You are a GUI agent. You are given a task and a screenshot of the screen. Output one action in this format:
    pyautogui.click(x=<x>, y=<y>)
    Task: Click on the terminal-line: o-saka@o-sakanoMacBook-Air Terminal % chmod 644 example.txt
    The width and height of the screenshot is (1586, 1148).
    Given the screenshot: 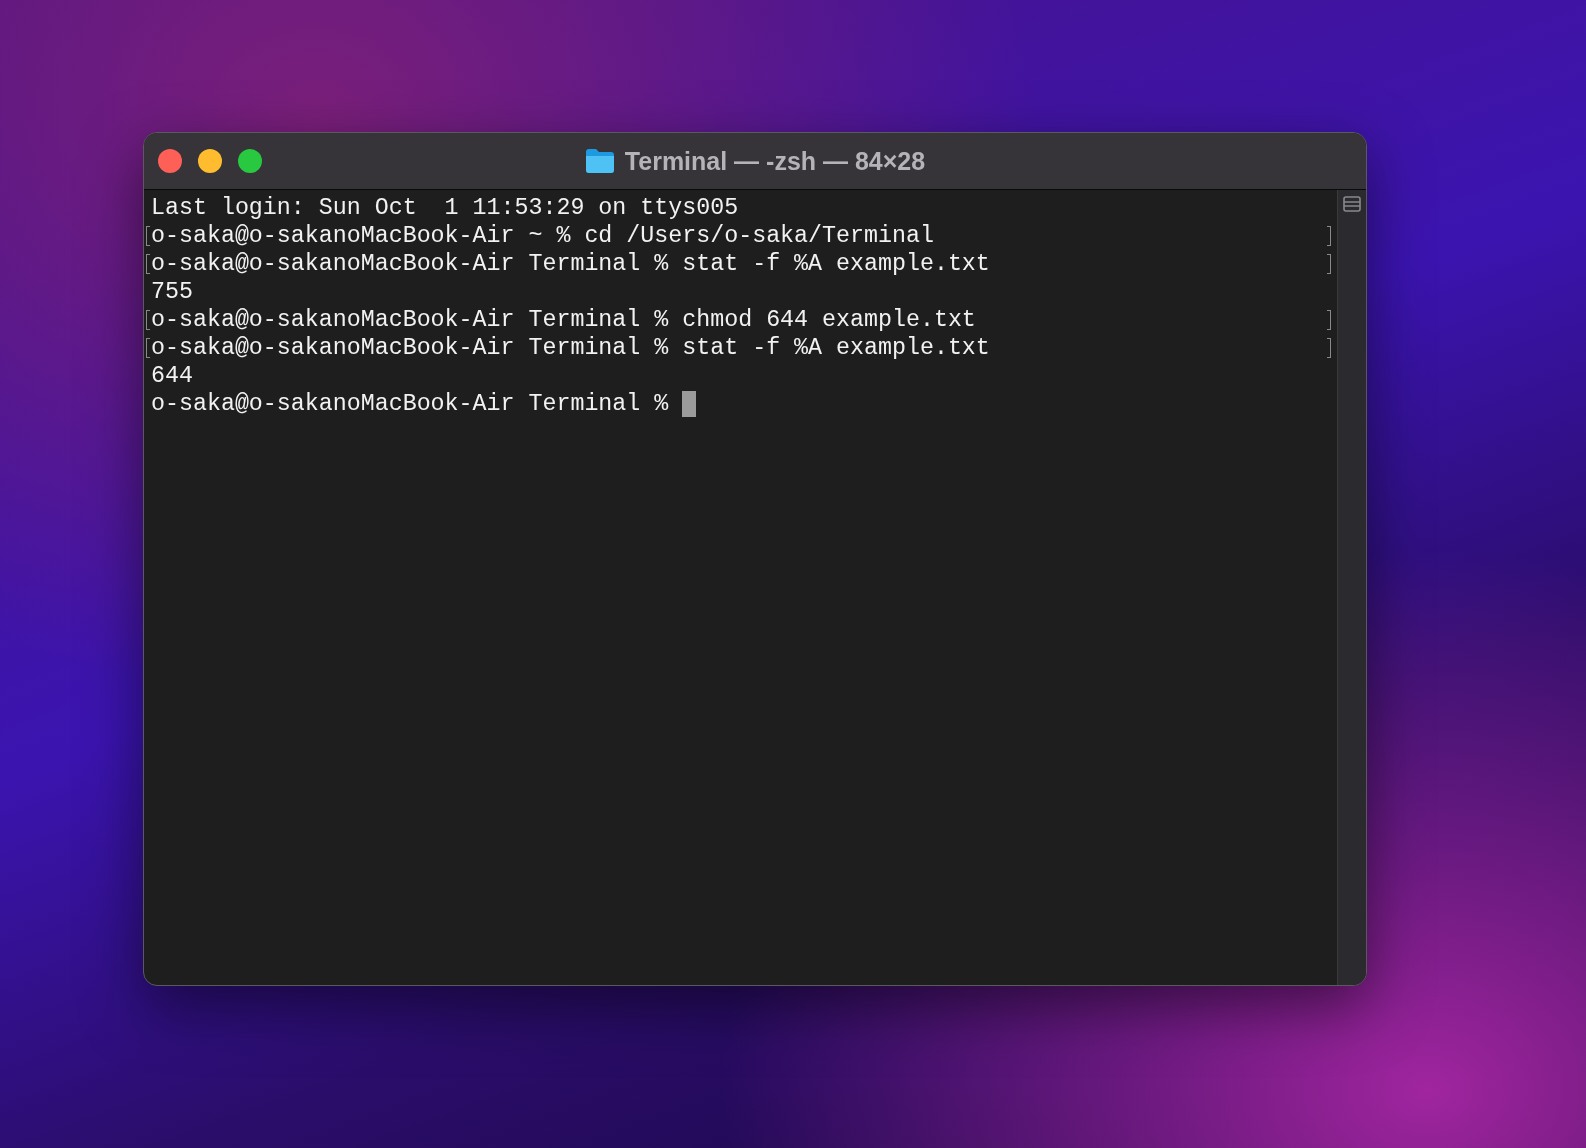 What is the action you would take?
    pyautogui.click(x=563, y=320)
    